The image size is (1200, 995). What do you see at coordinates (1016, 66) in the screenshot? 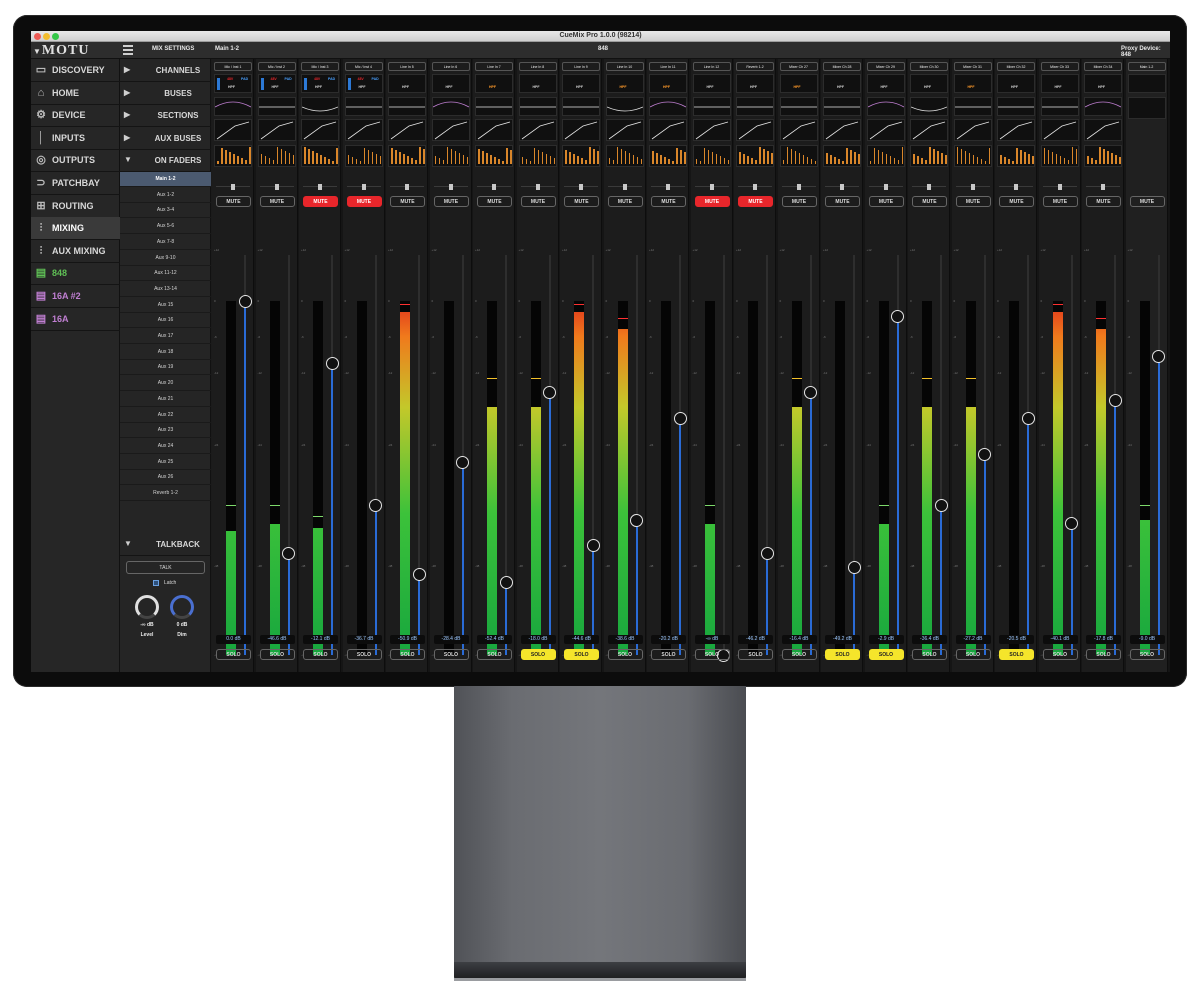
I see `channel-name: Mixer Ch 32` at bounding box center [1016, 66].